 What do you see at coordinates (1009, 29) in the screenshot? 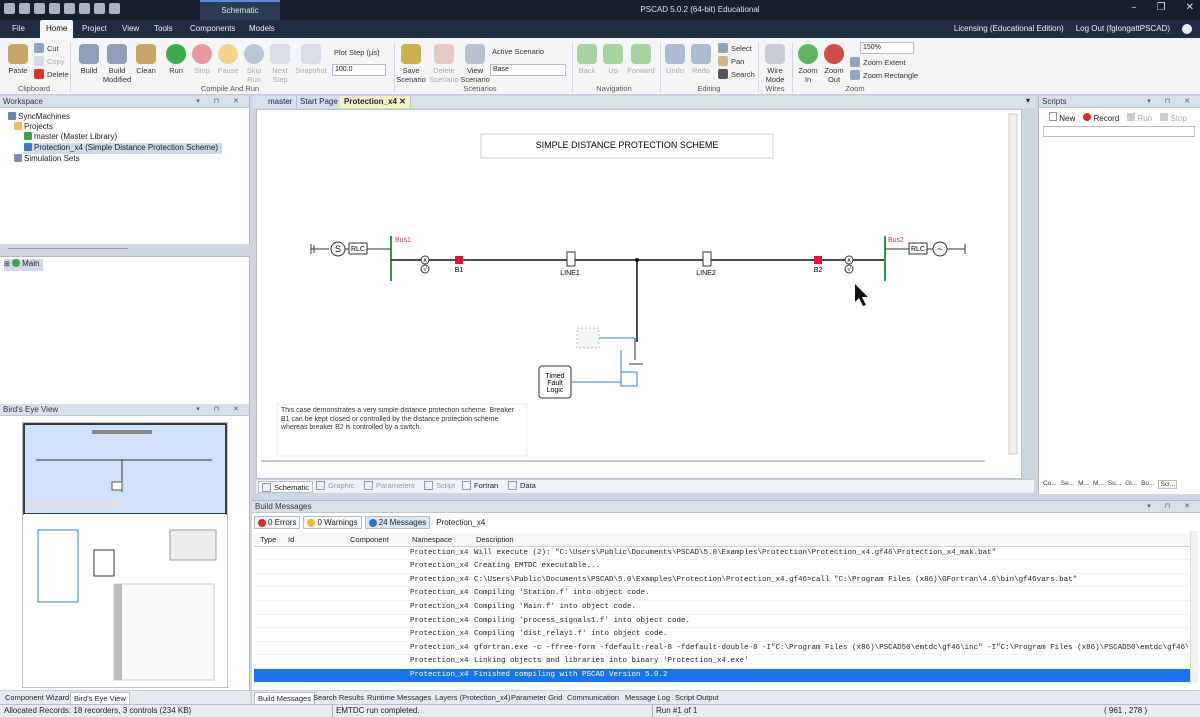
I see `licensing-link: Licensing (Educational Edition)` at bounding box center [1009, 29].